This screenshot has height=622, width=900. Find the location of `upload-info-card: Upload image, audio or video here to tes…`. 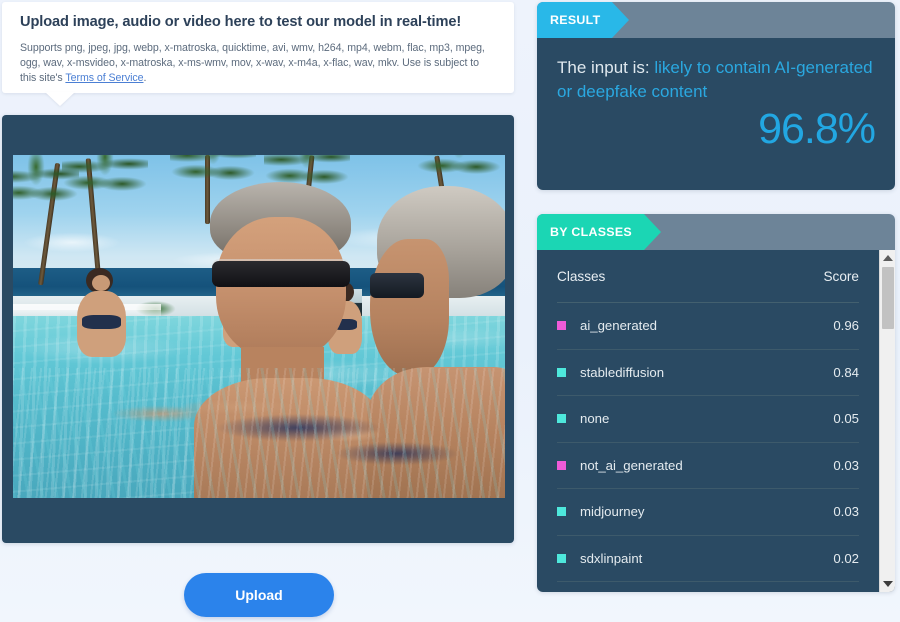

upload-info-card: Upload image, audio or video here to tes… is located at coordinates (258, 47).